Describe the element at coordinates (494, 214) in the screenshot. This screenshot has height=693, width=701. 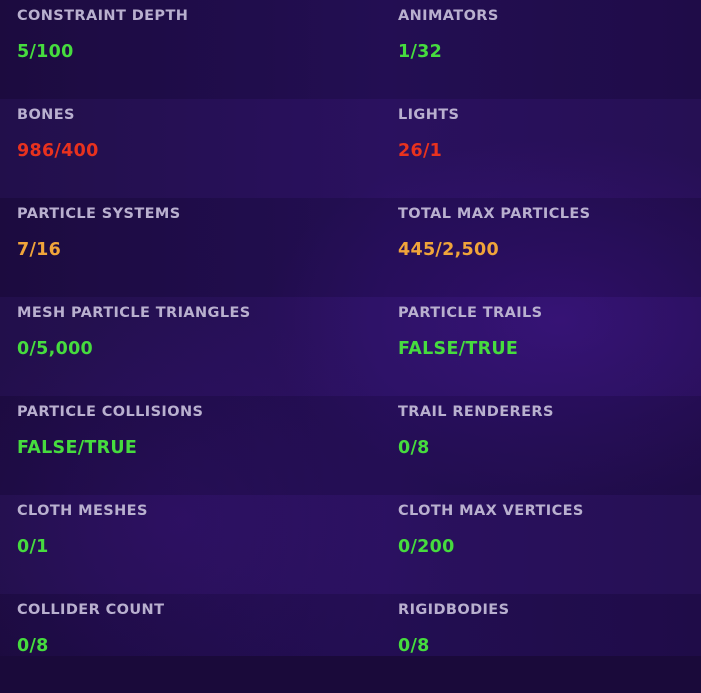
I see `stat-label: TOTAL MAX PARTICLES` at that location.